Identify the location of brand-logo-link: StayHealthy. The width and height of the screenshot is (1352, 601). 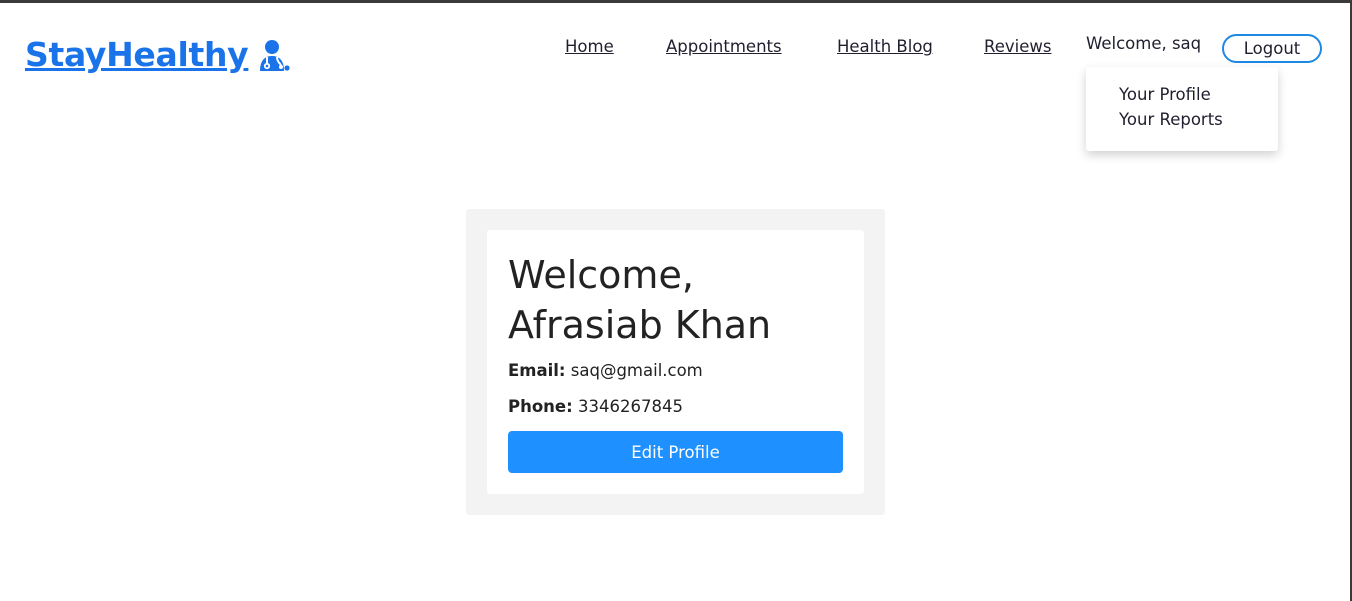
(157, 54).